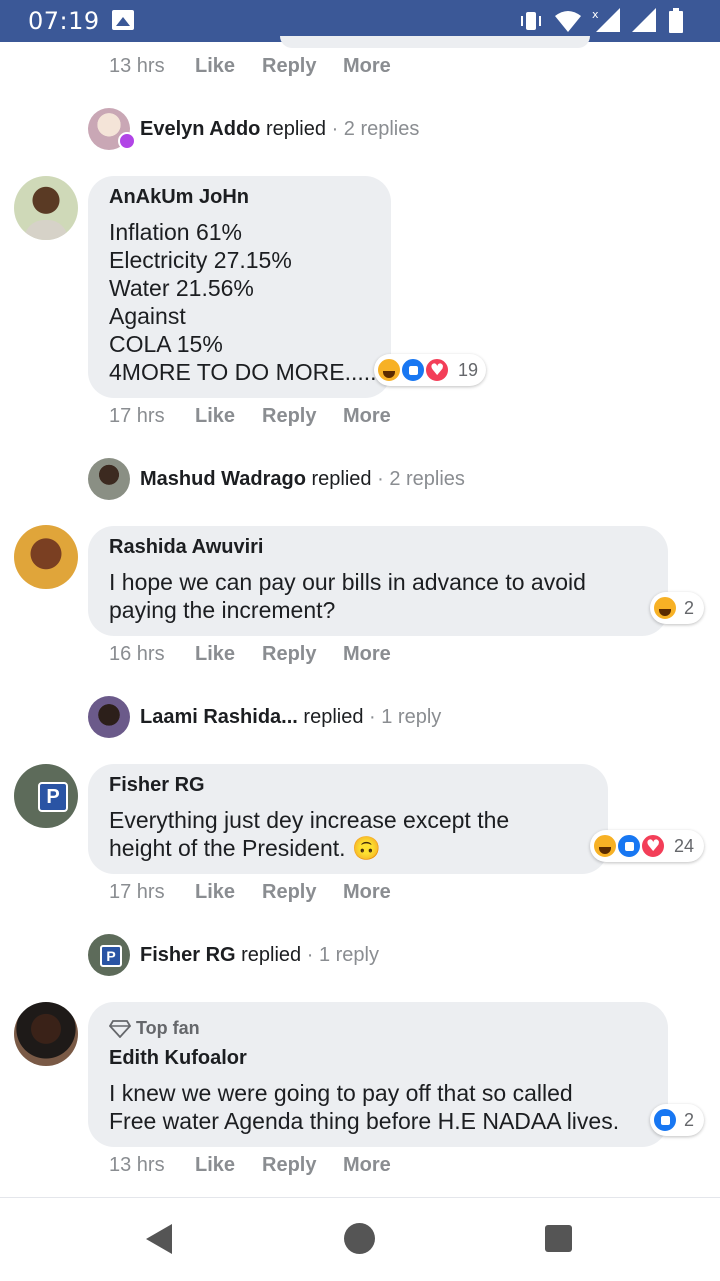 The width and height of the screenshot is (720, 1281). I want to click on replies-summary-text: Laami Rashida... replied · 1 reply, so click(290, 717).